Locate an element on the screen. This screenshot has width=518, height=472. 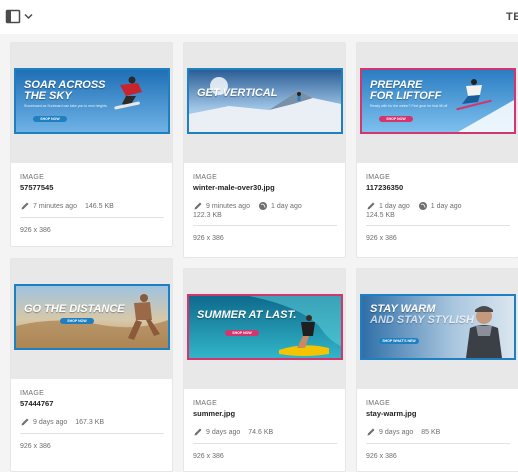
asset-info-row: 7 minutes ago 146.5 KB is located at coordinates (92, 206).